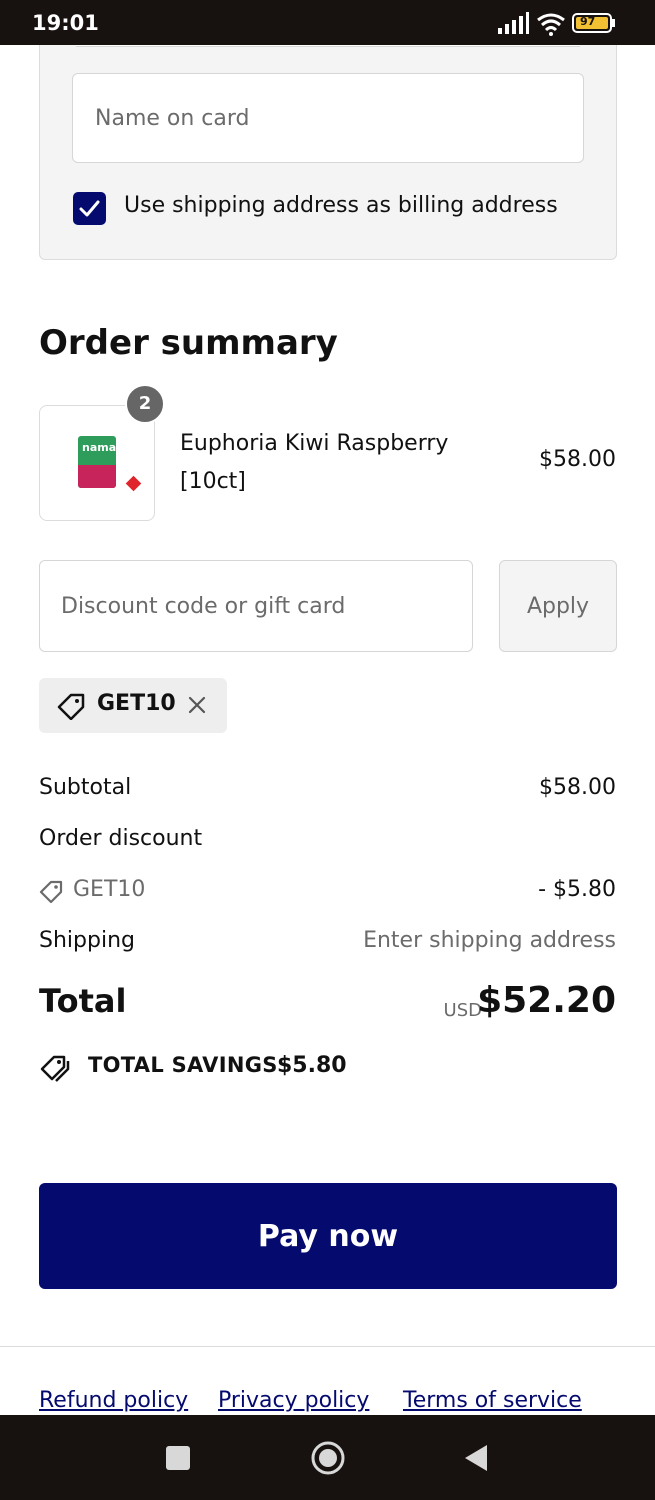 This screenshot has height=1500, width=655. I want to click on subtotal-value: $58.00, so click(577, 787).